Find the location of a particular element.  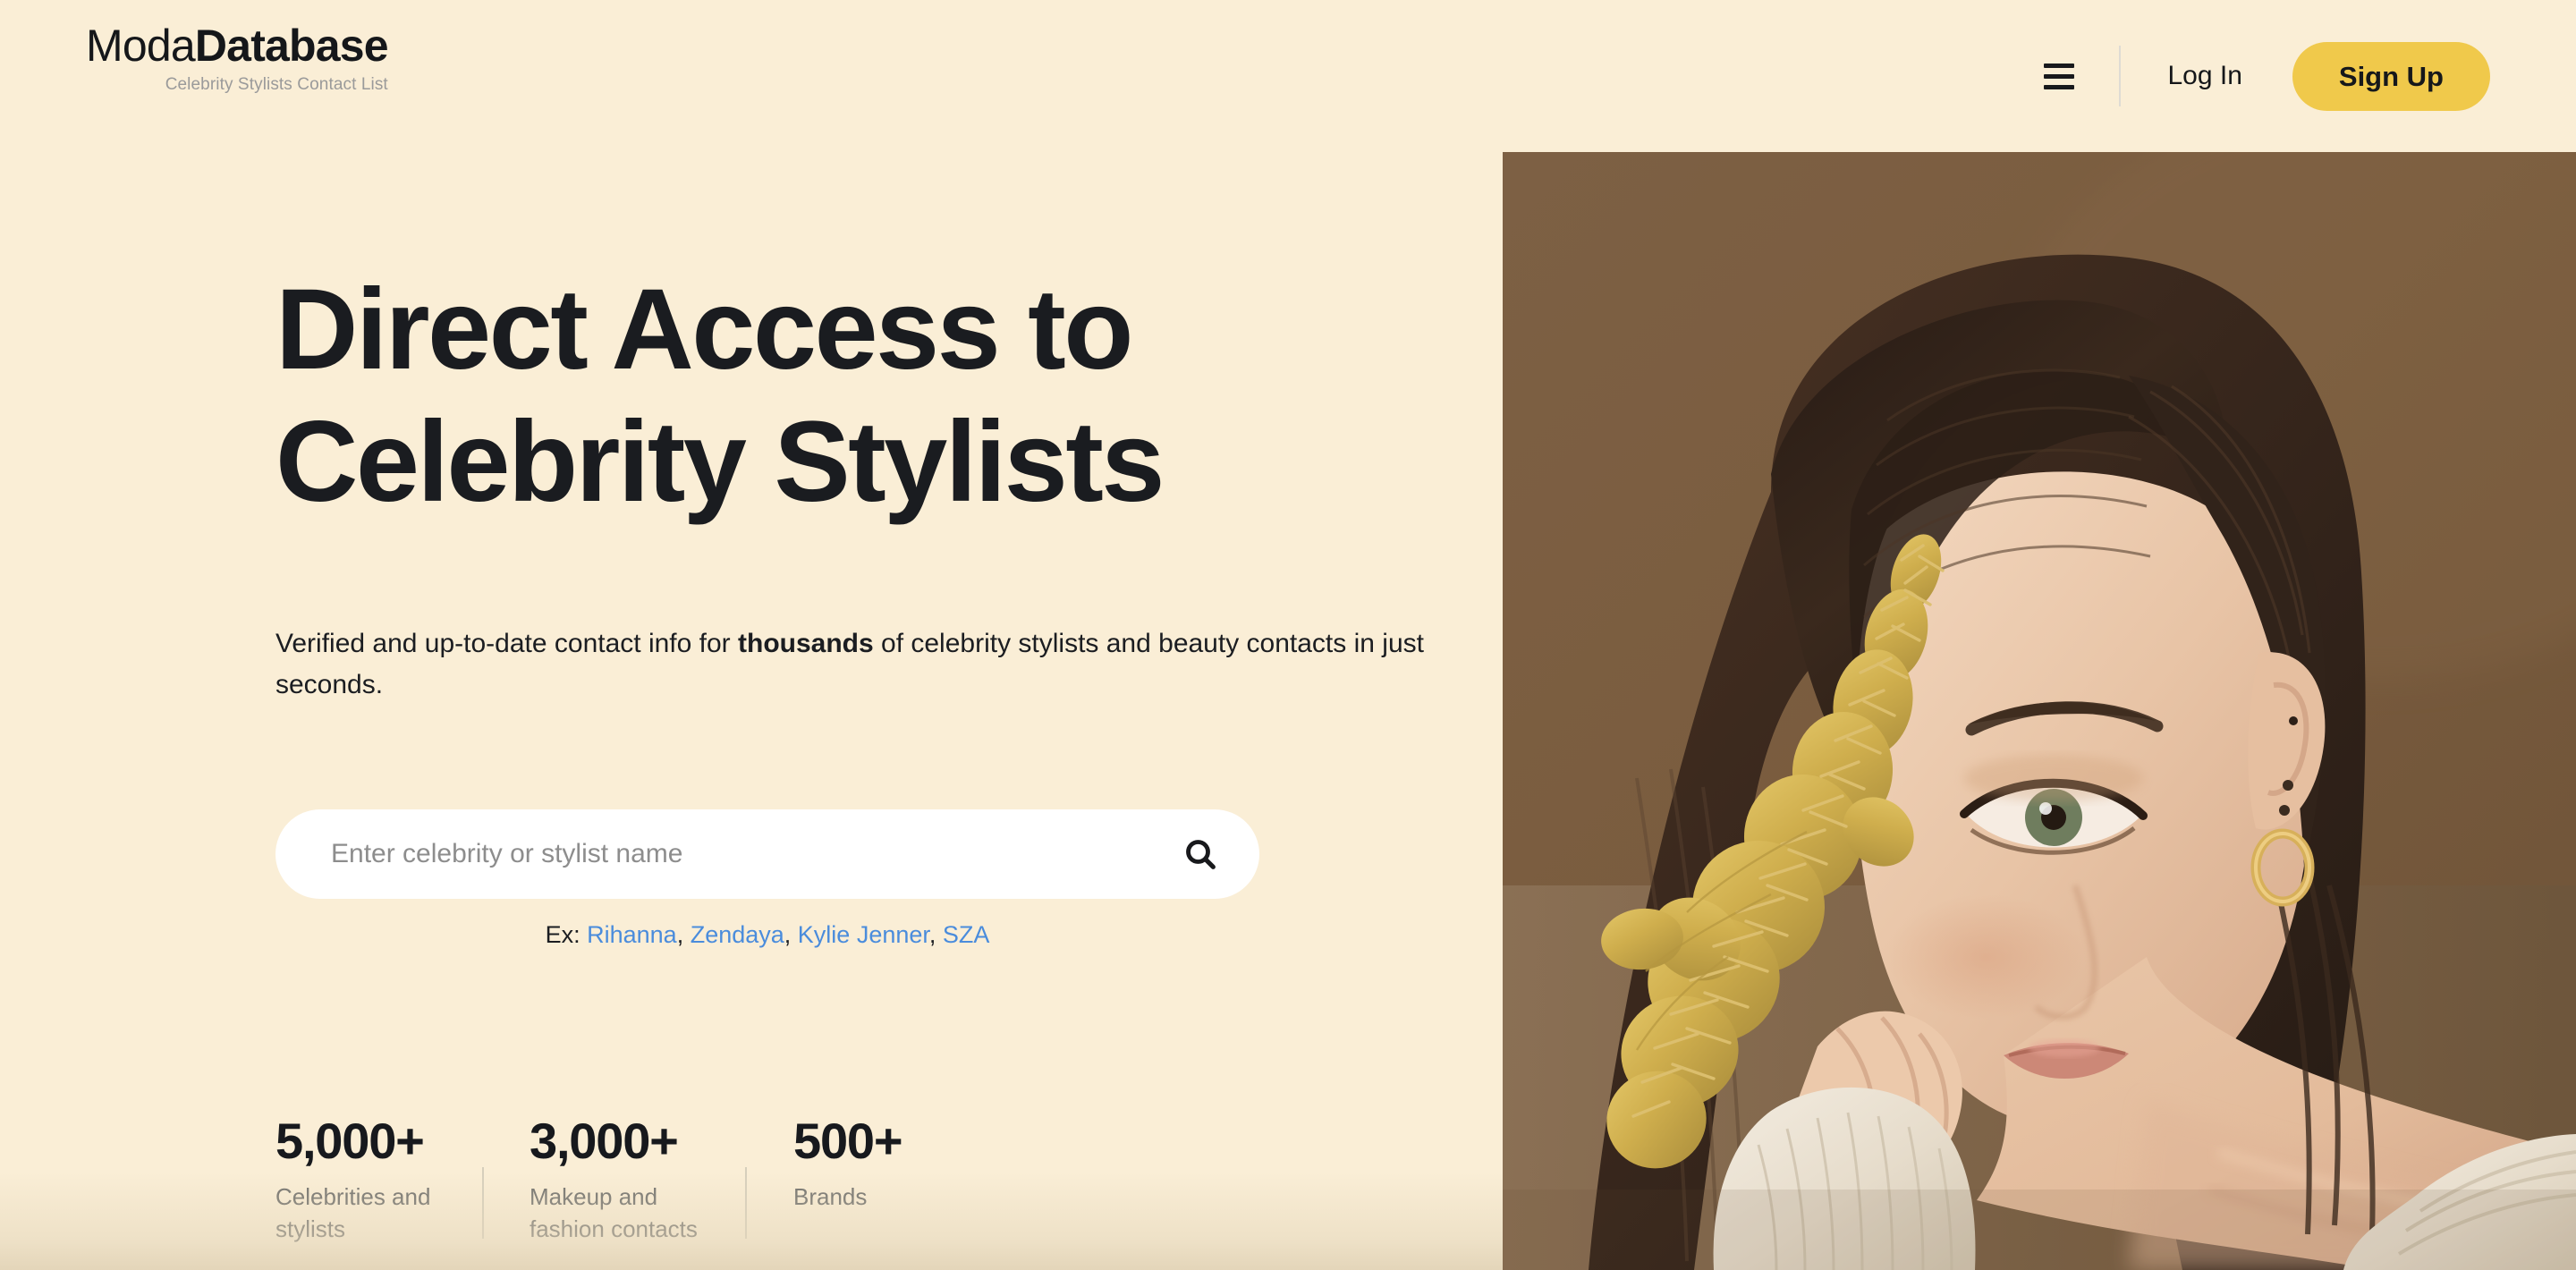

hamburger-menu-icon is located at coordinates (2059, 76).